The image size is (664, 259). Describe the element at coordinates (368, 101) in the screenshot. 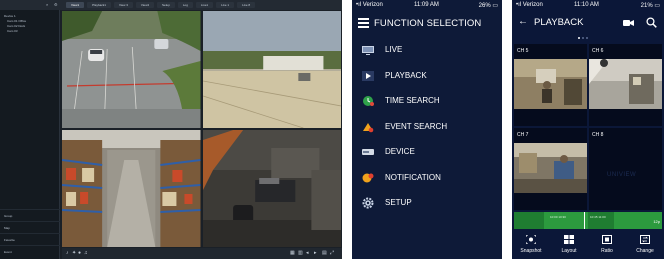

I see `time-search-icon` at that location.